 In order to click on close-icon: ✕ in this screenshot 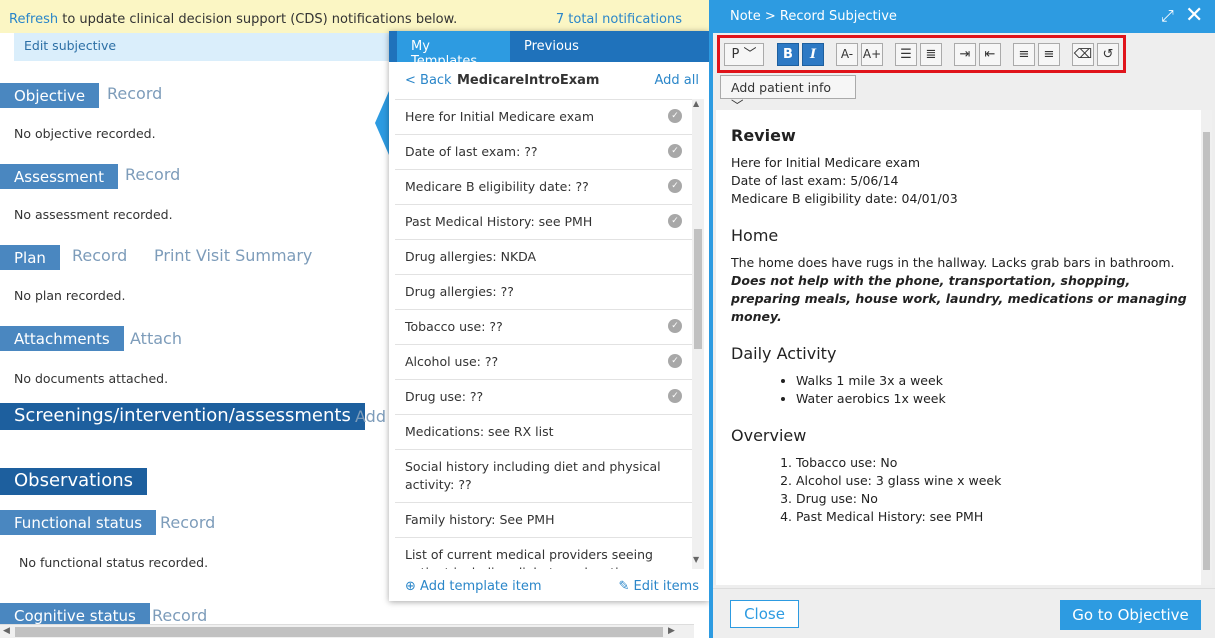, I will do `click(1194, 15)`.